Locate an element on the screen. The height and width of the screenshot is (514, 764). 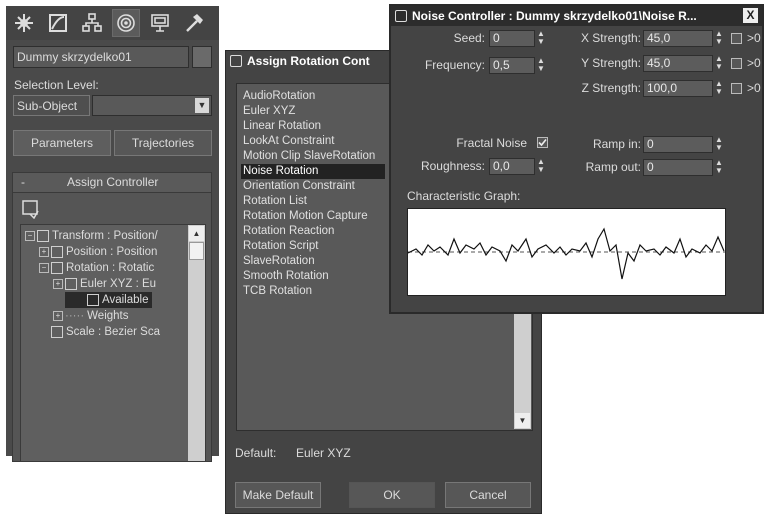
parameters-button: Parameters is located at coordinates (62, 143).